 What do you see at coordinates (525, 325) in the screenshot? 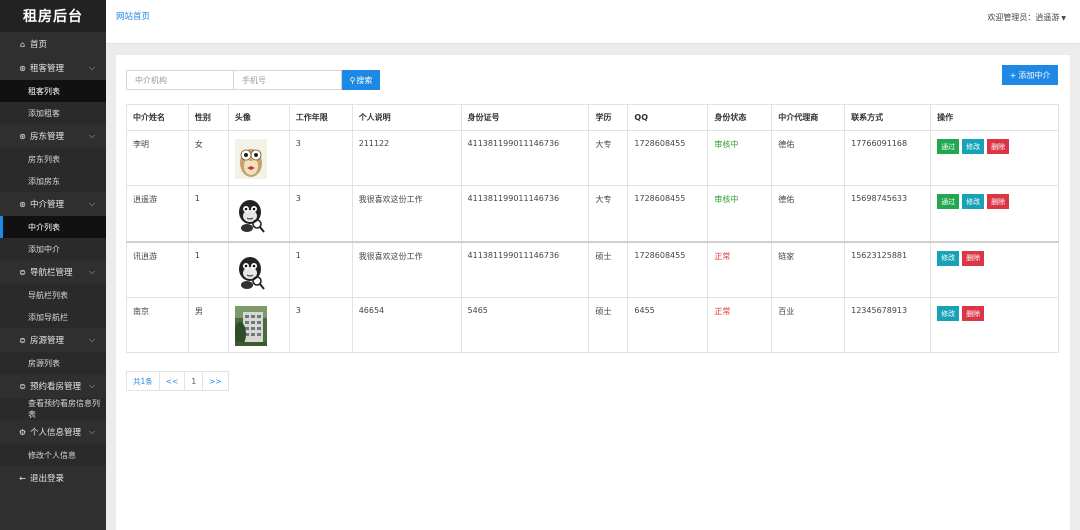
I see `cell-id-no: 5465` at bounding box center [525, 325].